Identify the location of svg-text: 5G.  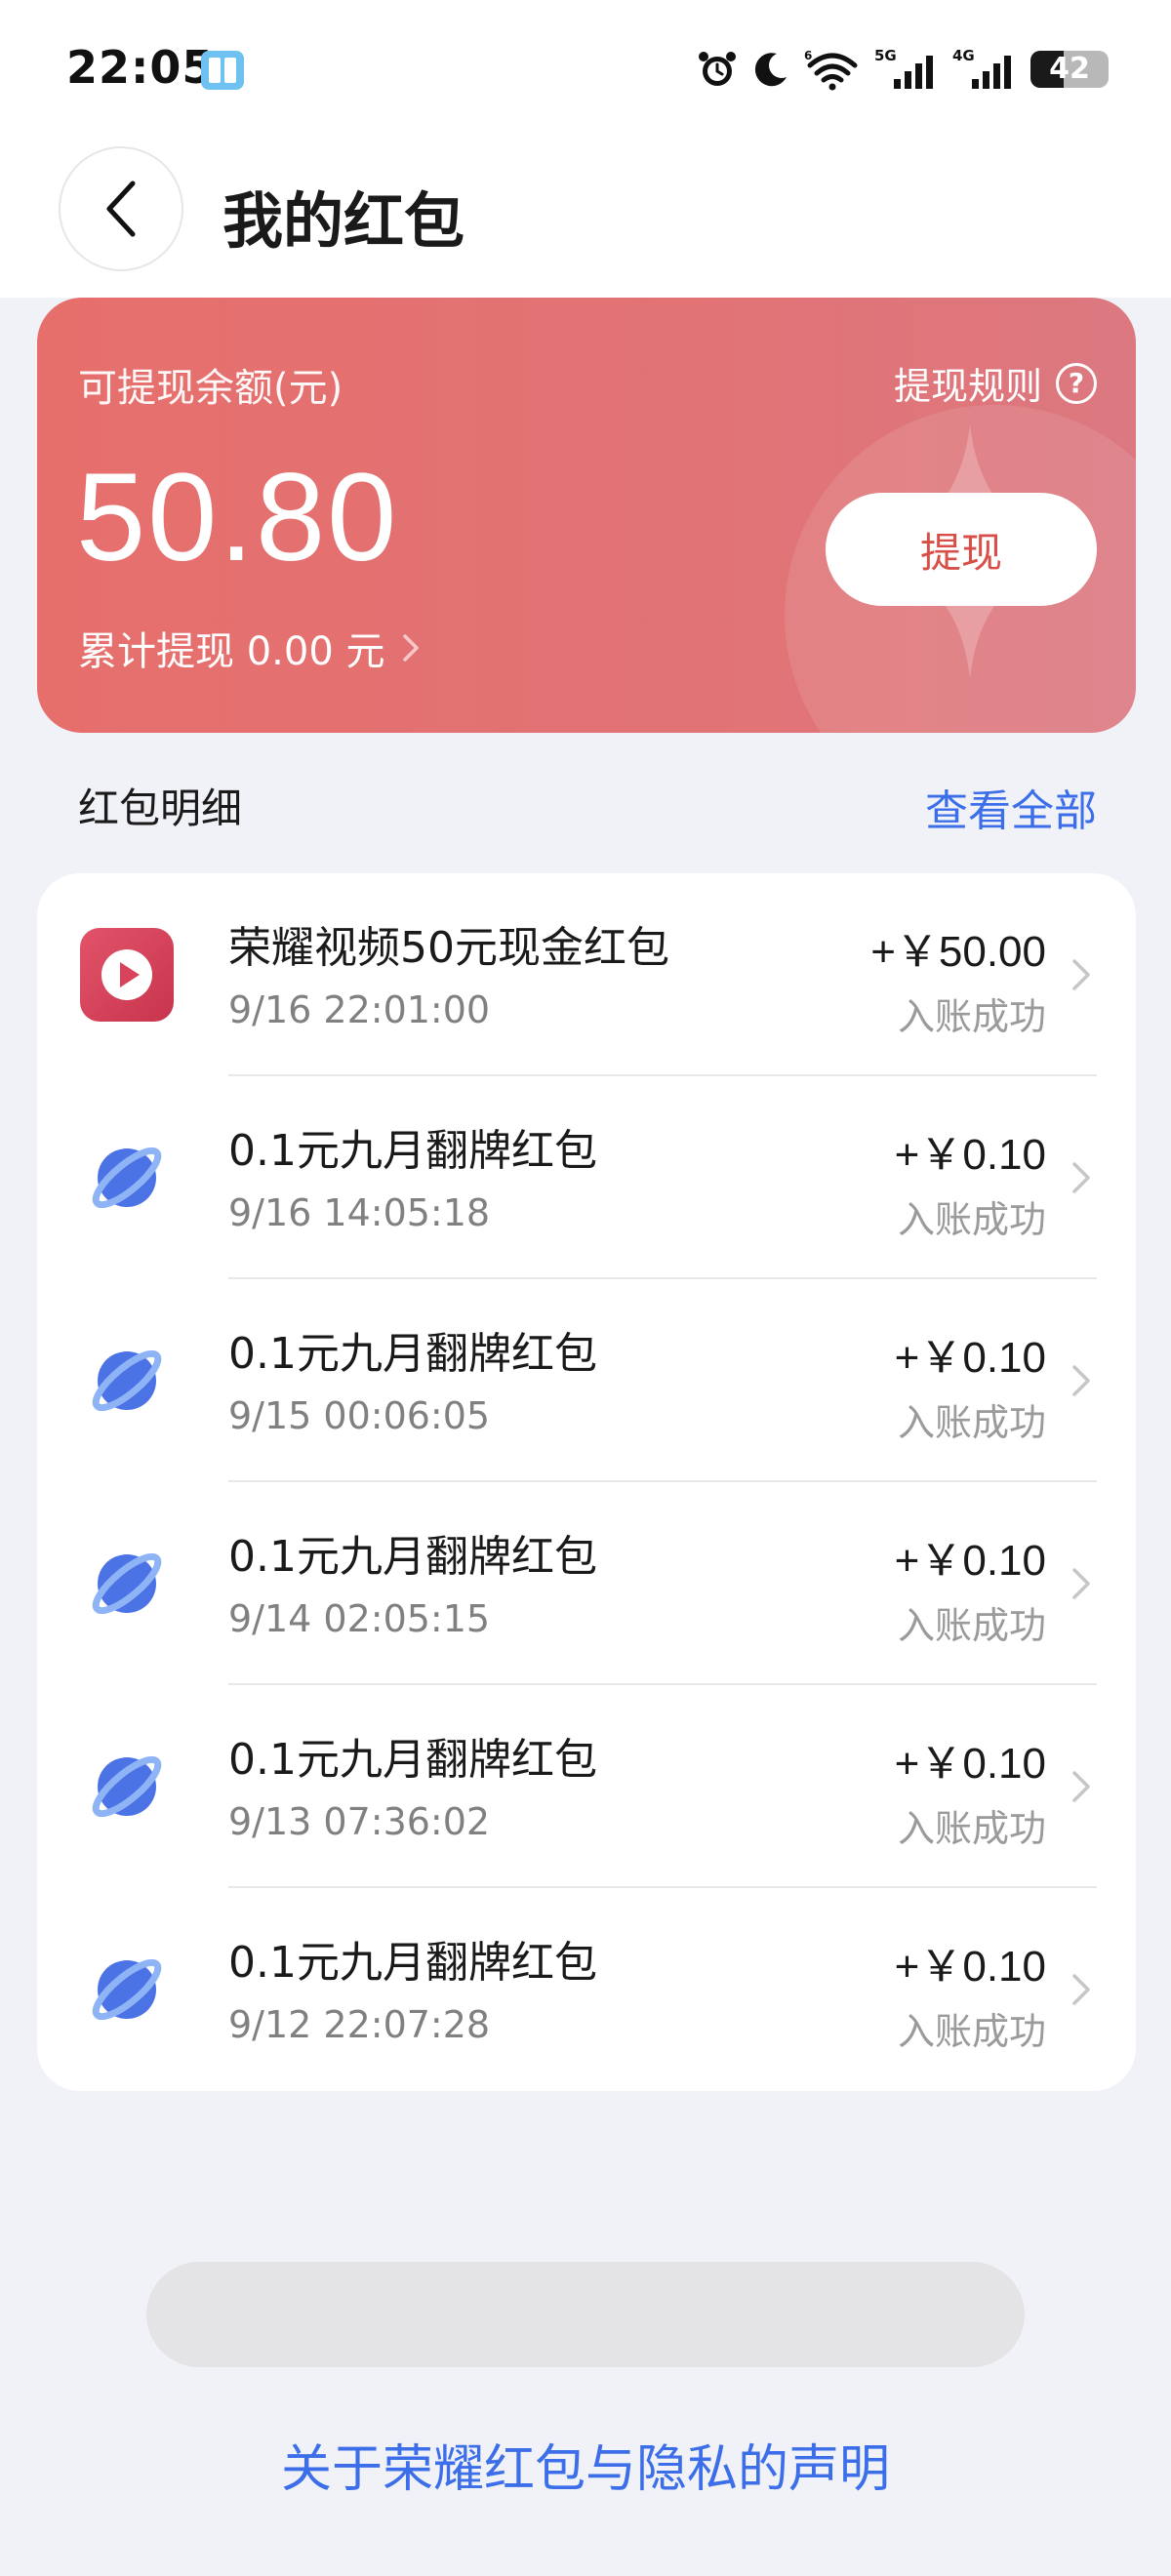
(885, 56).